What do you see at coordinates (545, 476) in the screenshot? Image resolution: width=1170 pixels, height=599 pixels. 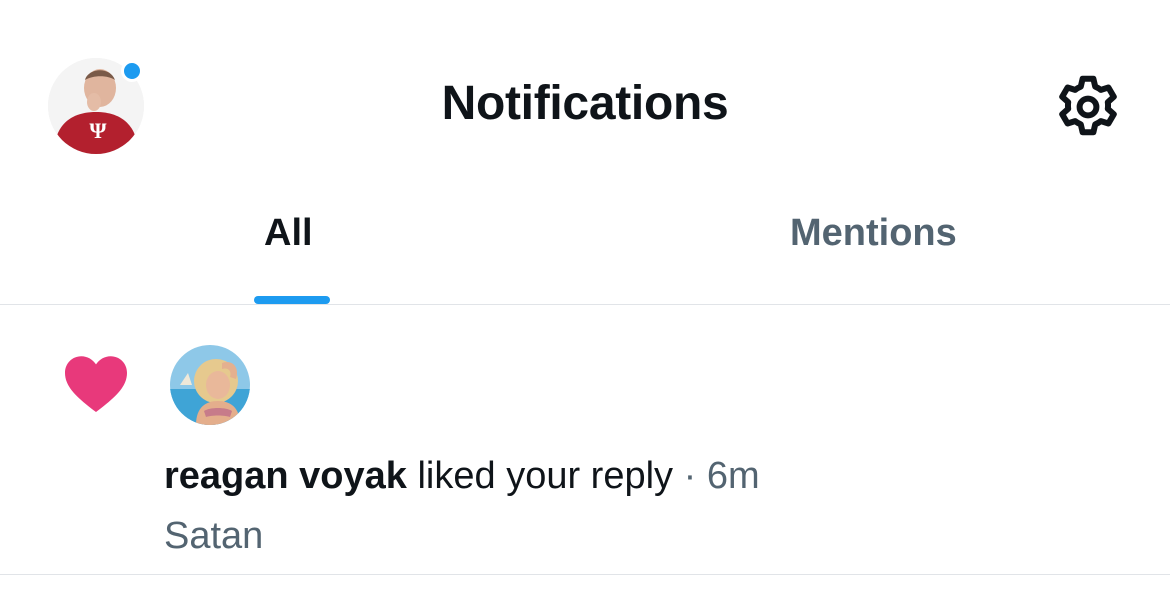 I see `notification-action: liked your reply` at bounding box center [545, 476].